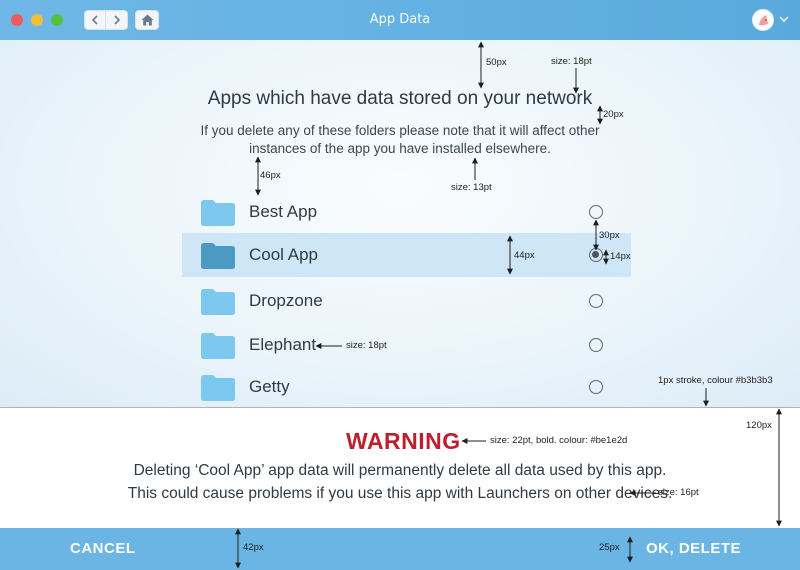 The height and width of the screenshot is (570, 800). Describe the element at coordinates (406, 301) in the screenshot. I see `list-item: Dropzone` at that location.